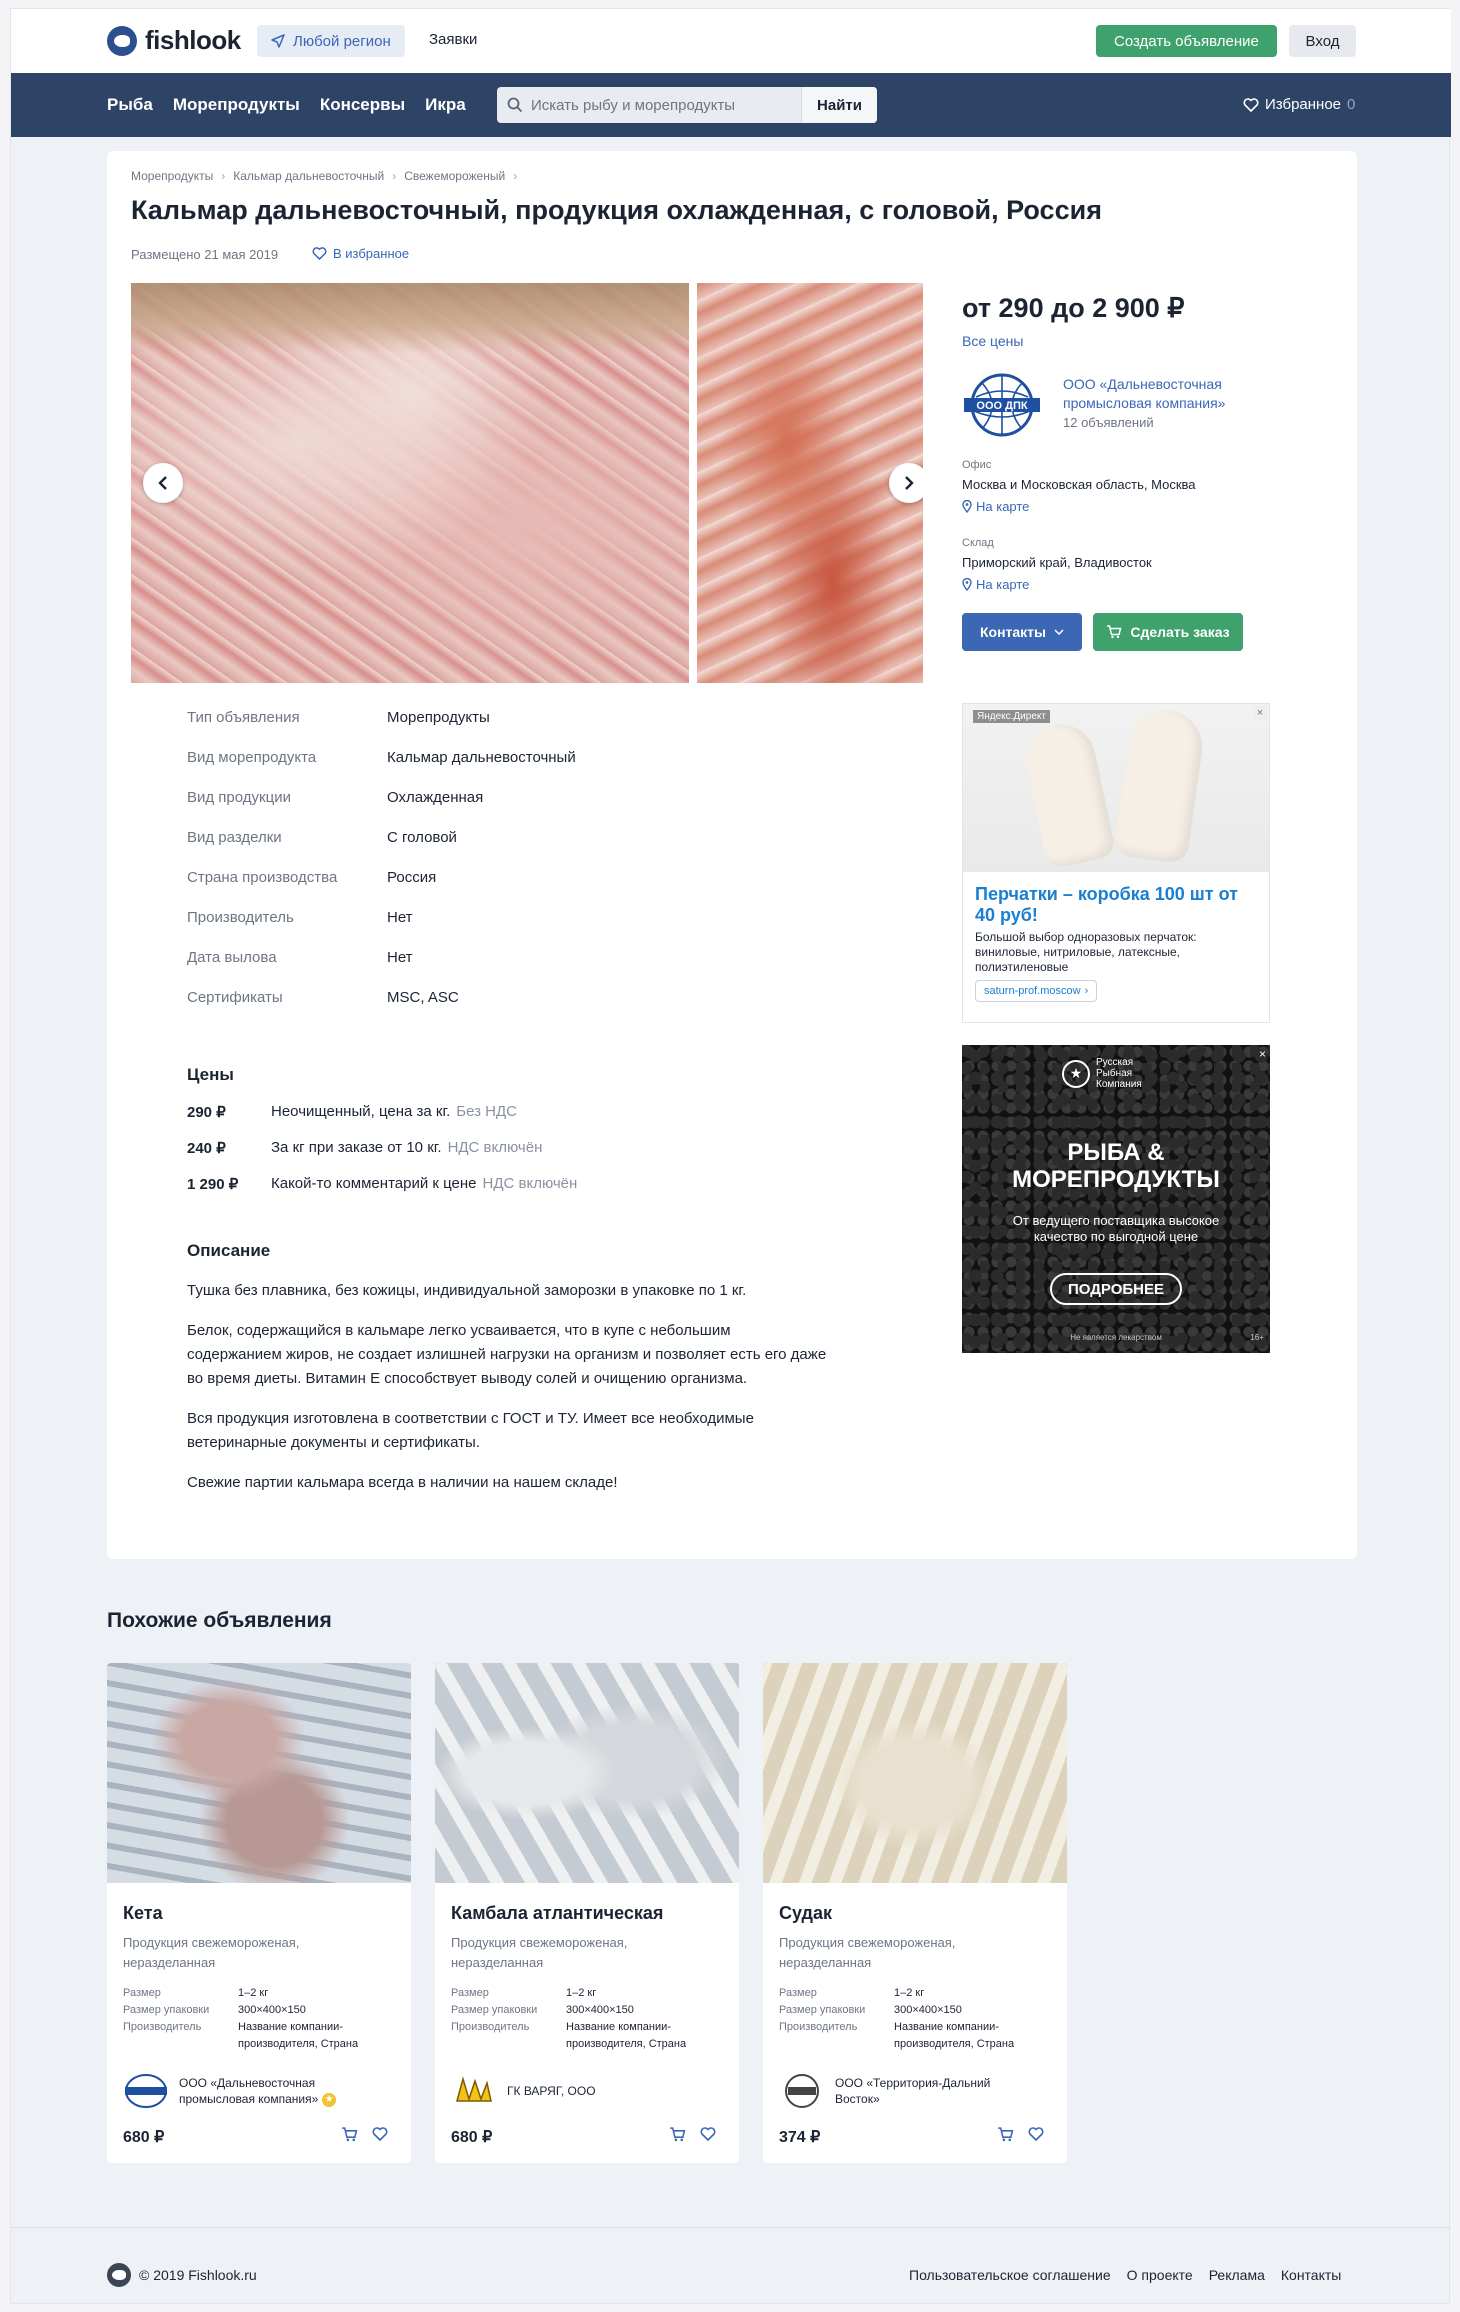 The image size is (1460, 2312). I want to click on gallery-prev-button, so click(163, 483).